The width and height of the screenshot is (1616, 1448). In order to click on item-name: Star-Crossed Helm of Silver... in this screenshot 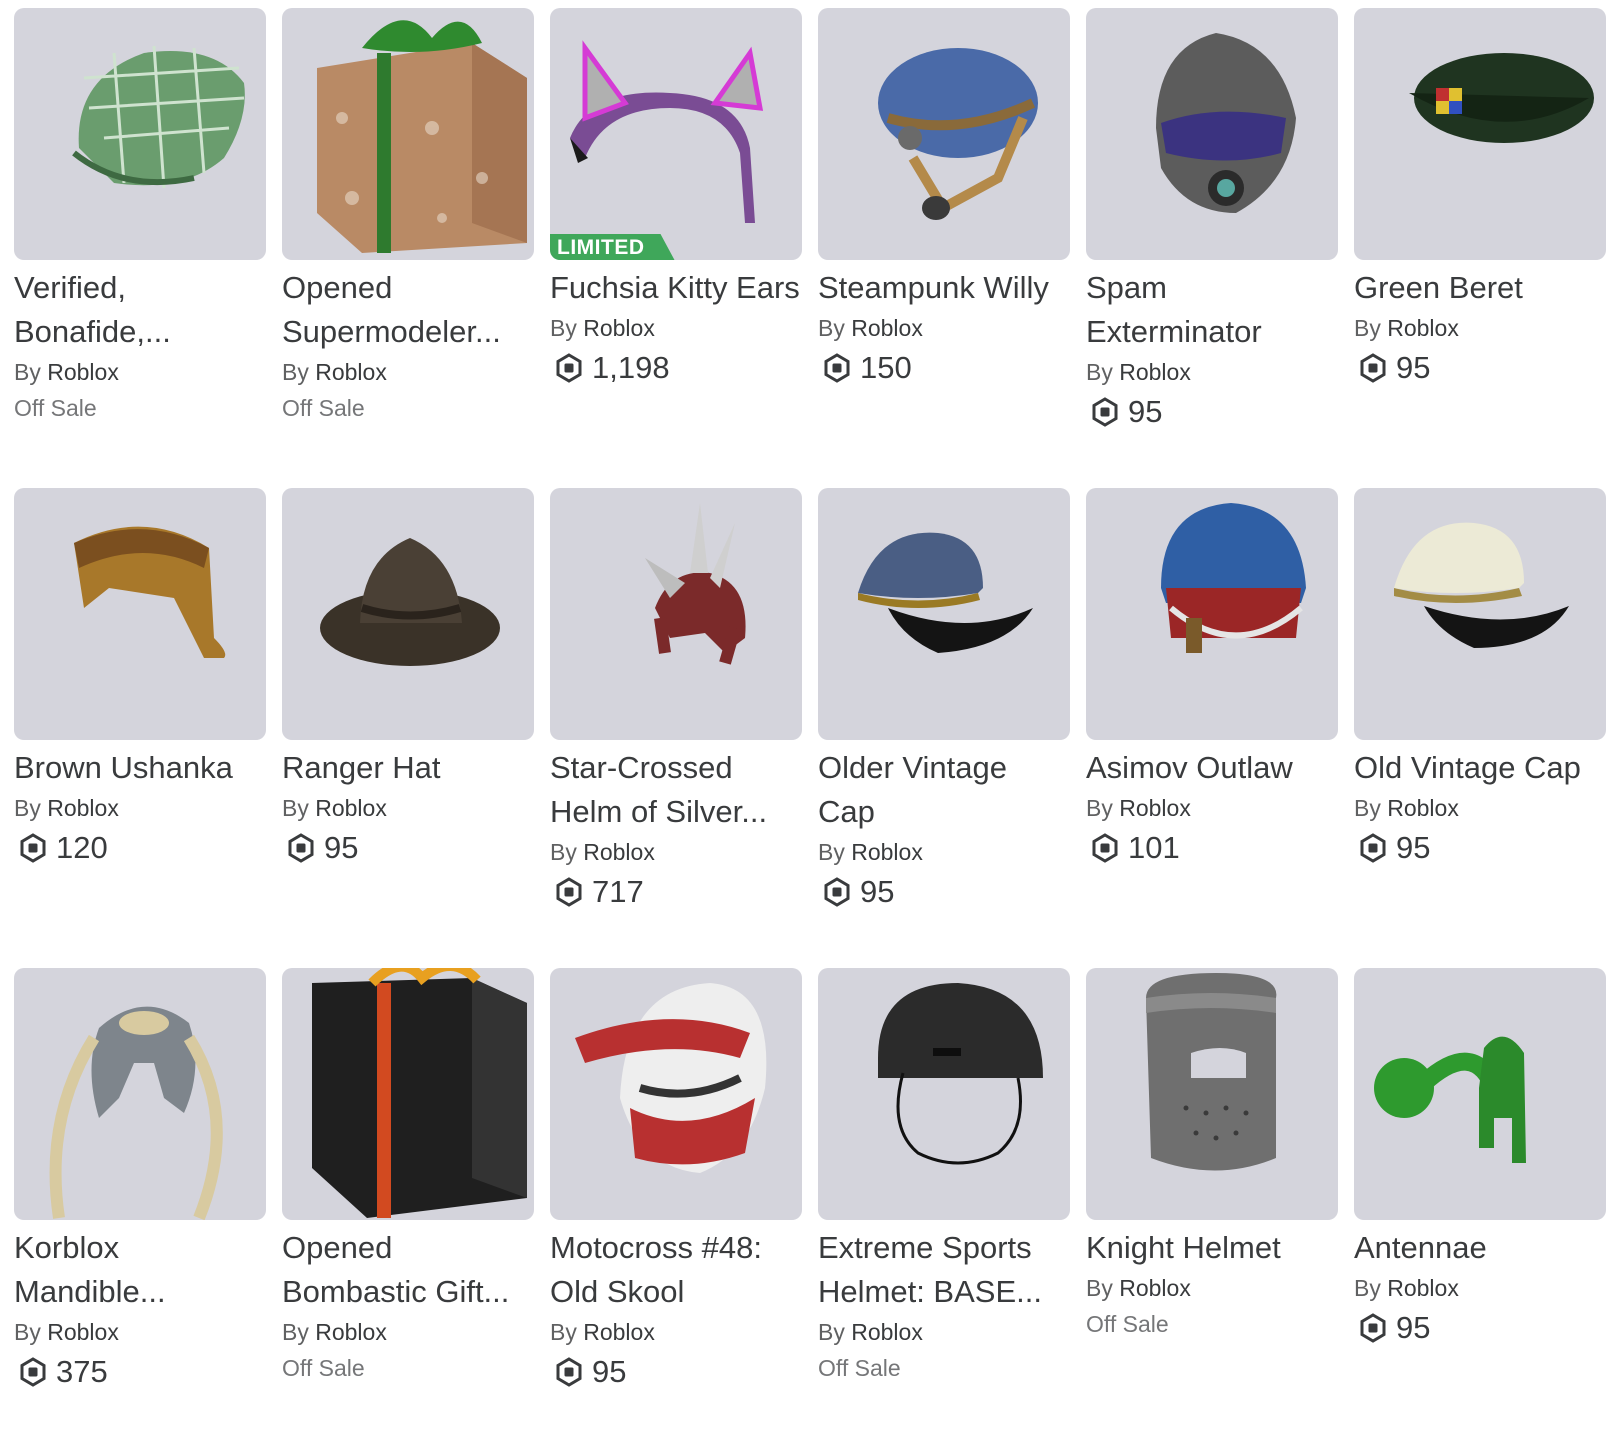, I will do `click(676, 790)`.